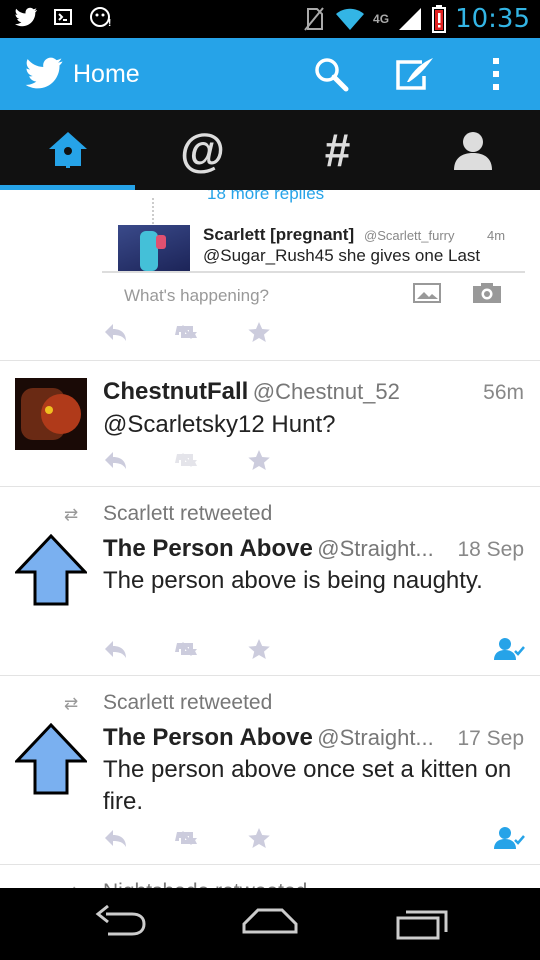 This screenshot has height=960, width=540. I want to click on home-button, so click(270, 924).